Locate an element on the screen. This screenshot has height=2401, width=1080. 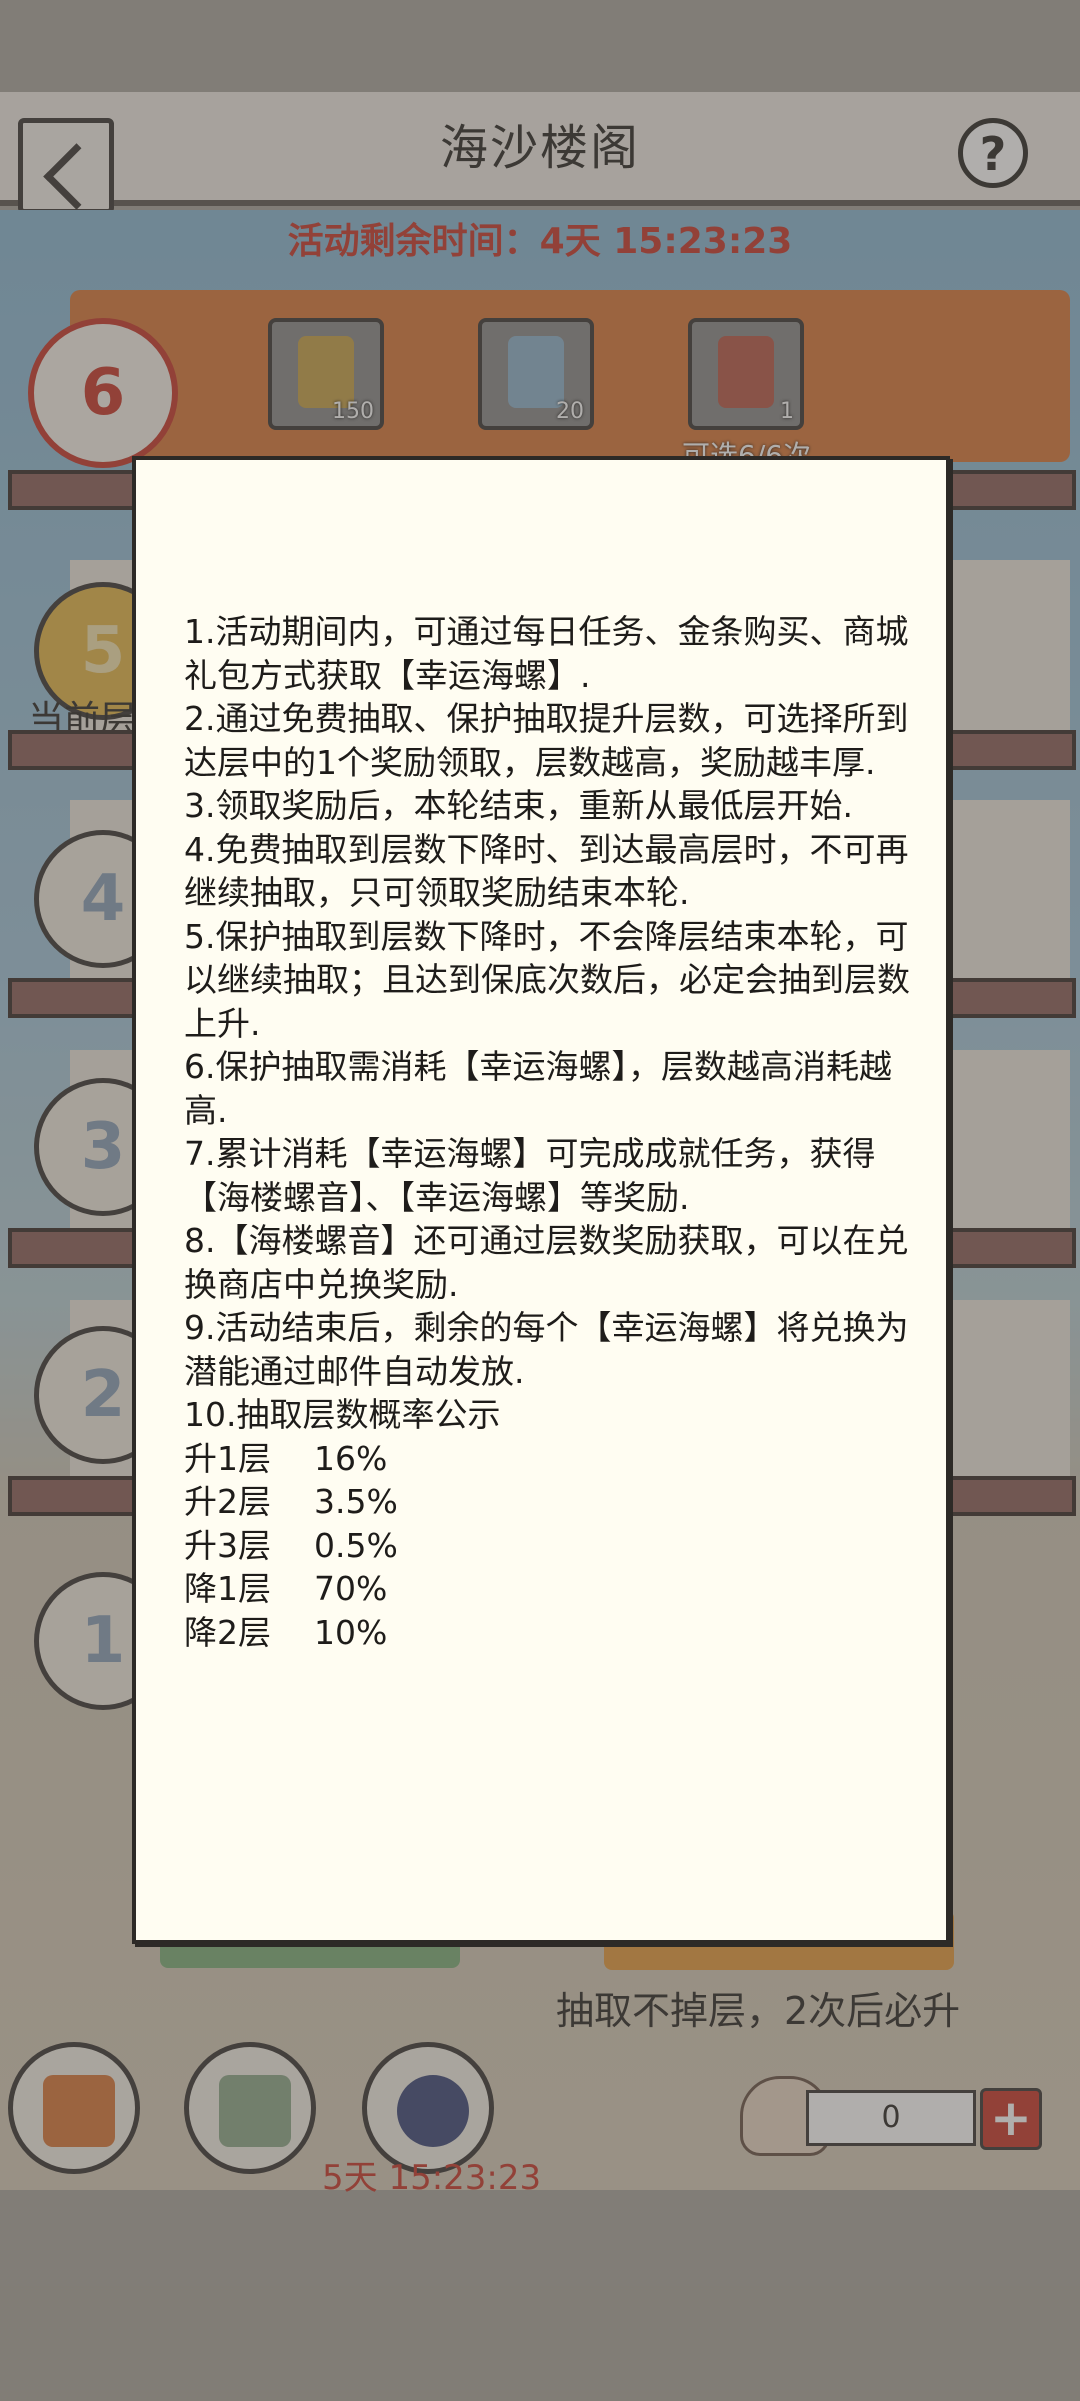
probability-value: 10% is located at coordinates (351, 1632).